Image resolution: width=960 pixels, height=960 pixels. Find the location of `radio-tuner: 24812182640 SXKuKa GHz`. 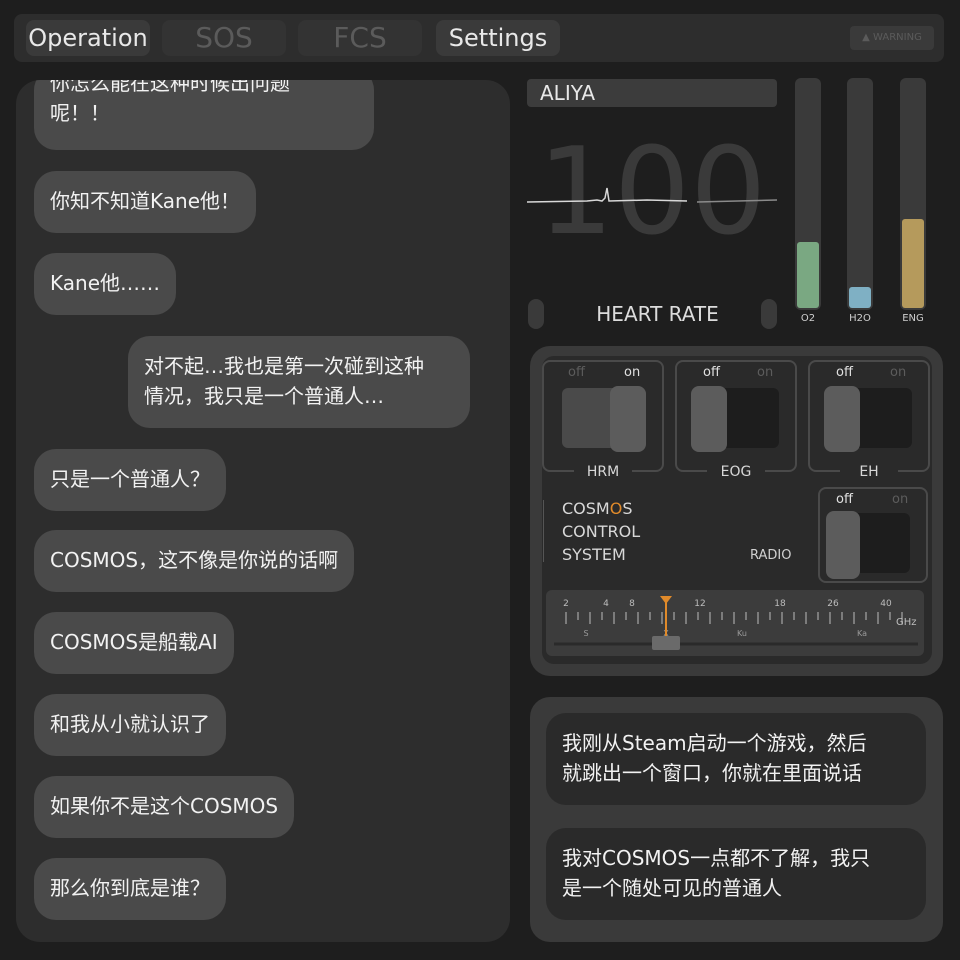

radio-tuner: 24812182640 SXKuKa GHz is located at coordinates (735, 623).